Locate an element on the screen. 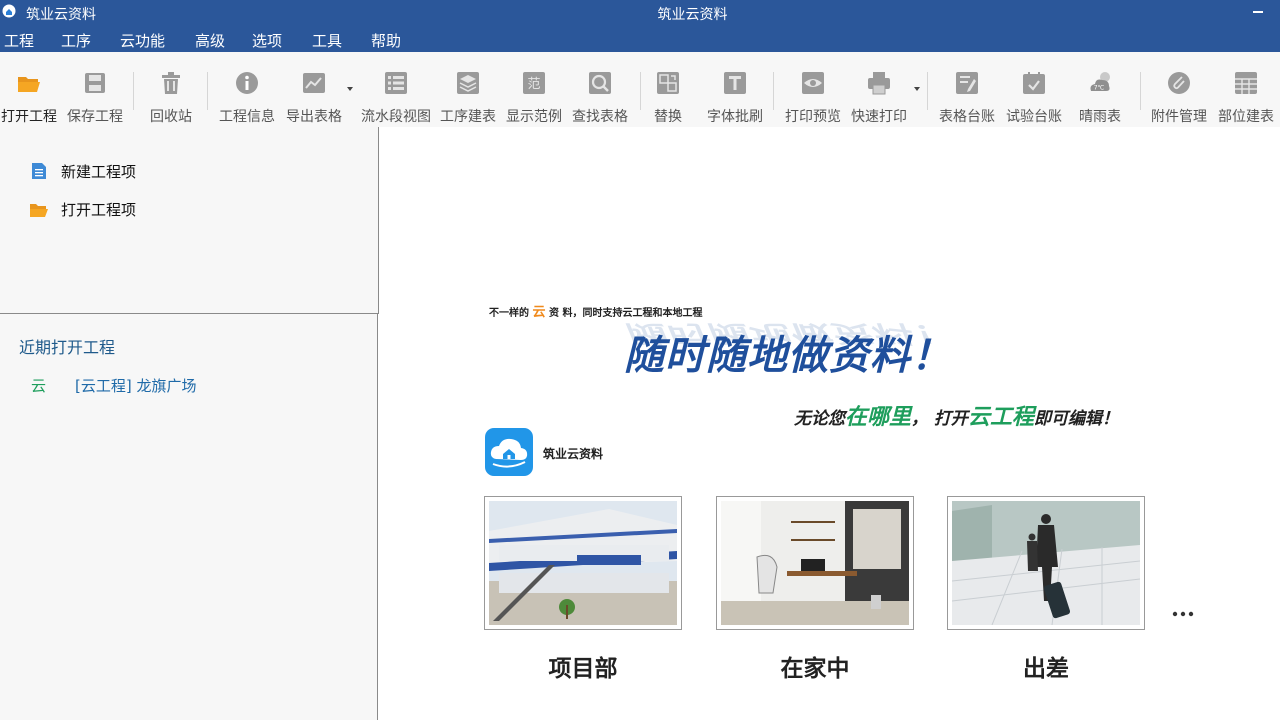  new-project-label: 新建工程项 is located at coordinates (99, 172).